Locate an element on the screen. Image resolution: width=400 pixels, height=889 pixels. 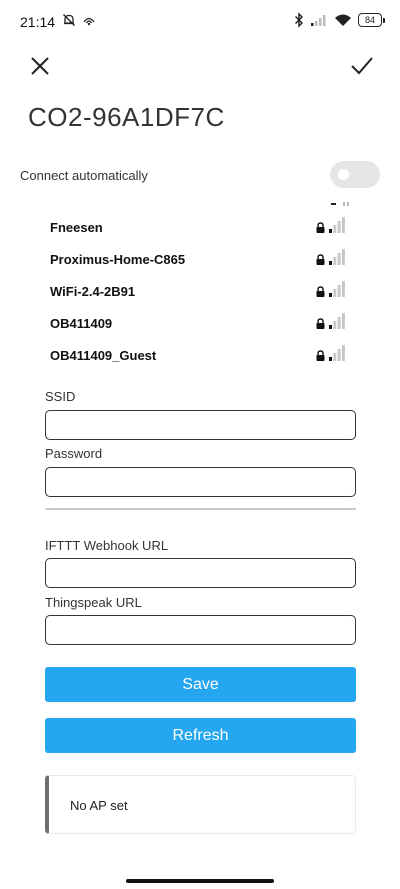
check-icon is located at coordinates (362, 66).